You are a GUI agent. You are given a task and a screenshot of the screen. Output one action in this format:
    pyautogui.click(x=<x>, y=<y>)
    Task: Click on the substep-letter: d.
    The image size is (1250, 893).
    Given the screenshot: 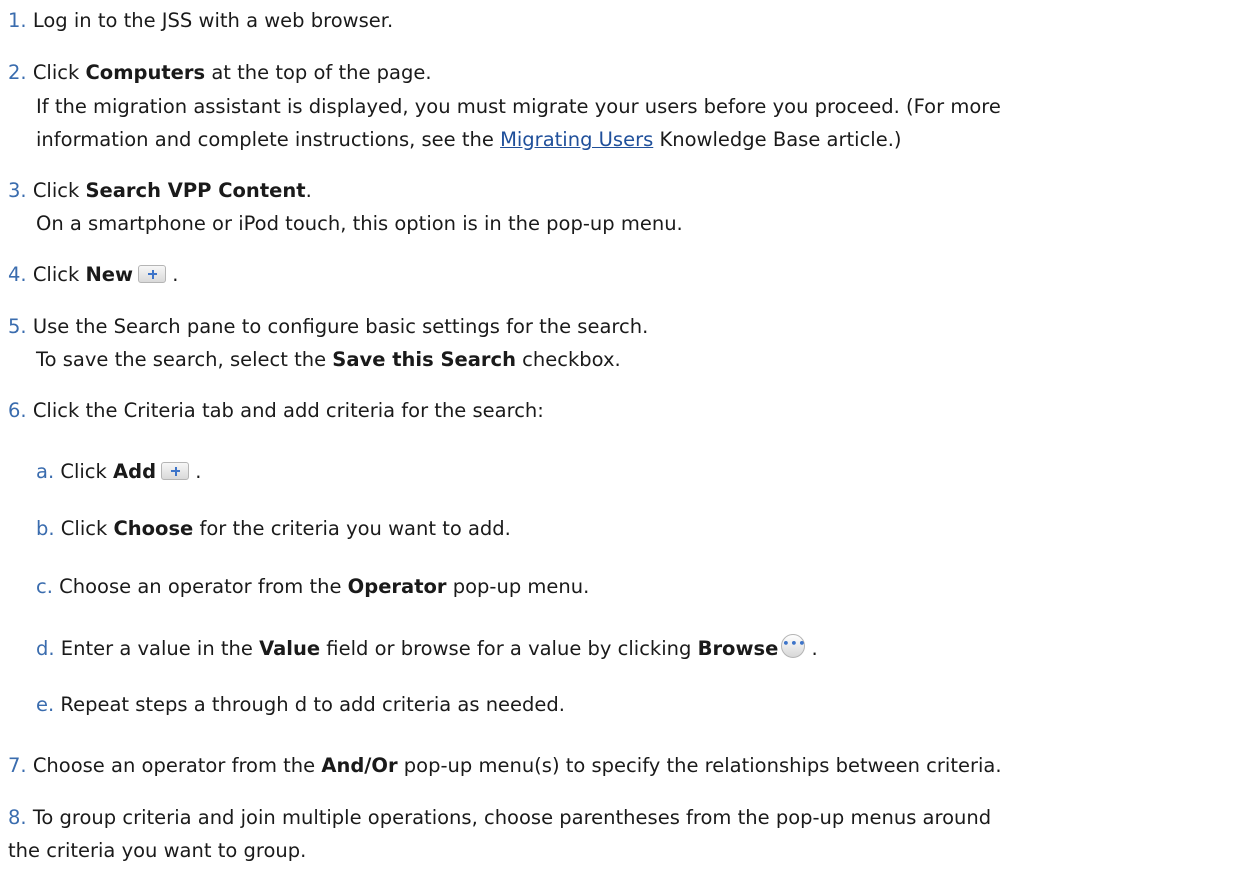 What is the action you would take?
    pyautogui.click(x=45, y=648)
    